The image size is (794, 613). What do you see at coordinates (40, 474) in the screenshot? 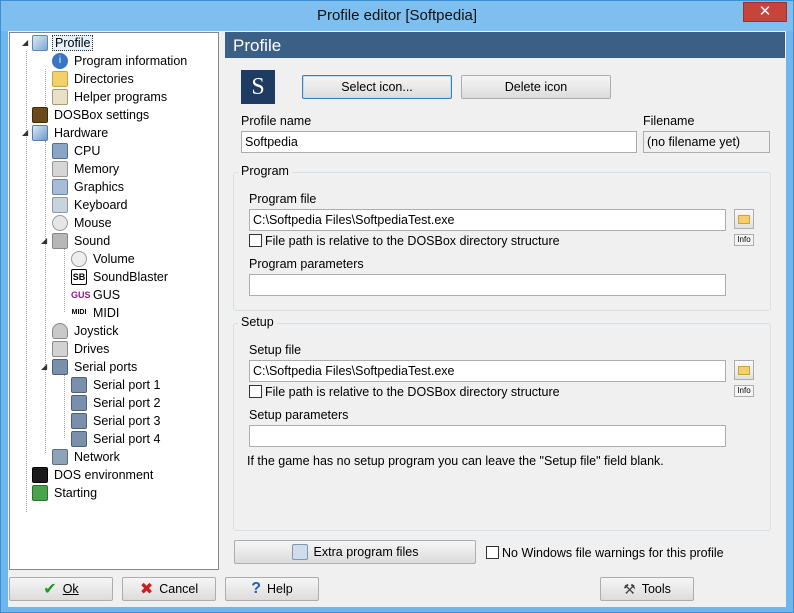
I see `dos-environment-icon` at bounding box center [40, 474].